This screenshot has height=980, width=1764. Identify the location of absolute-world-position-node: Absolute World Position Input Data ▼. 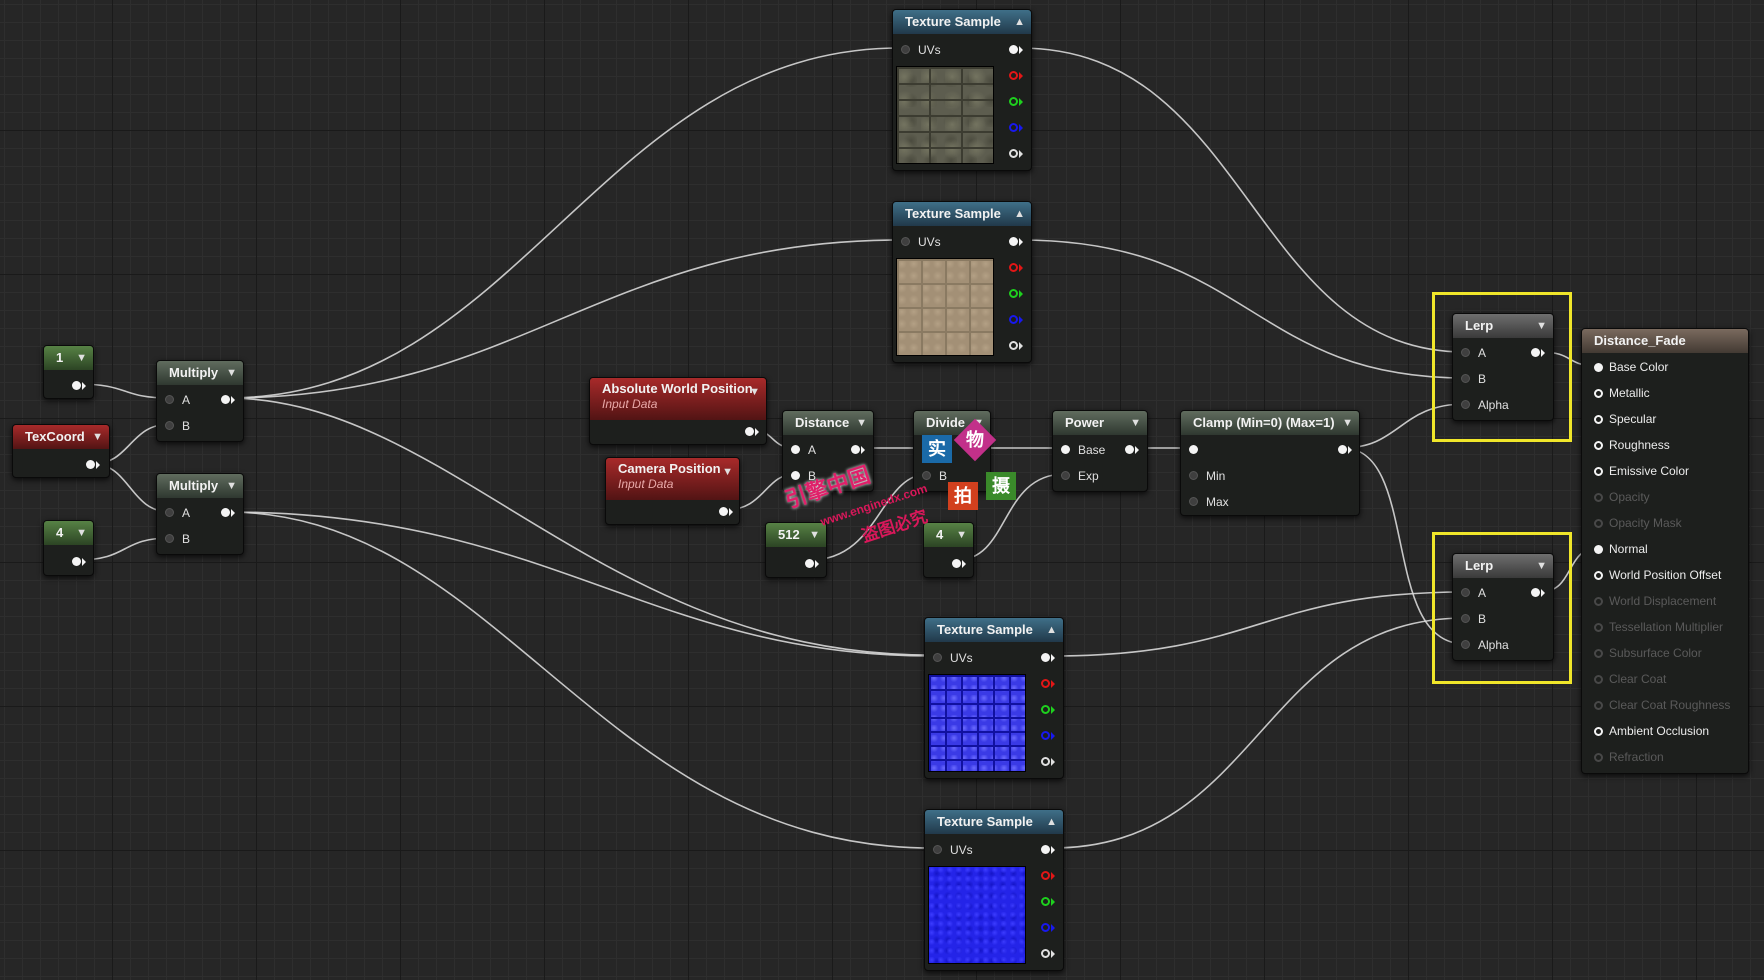
(678, 411).